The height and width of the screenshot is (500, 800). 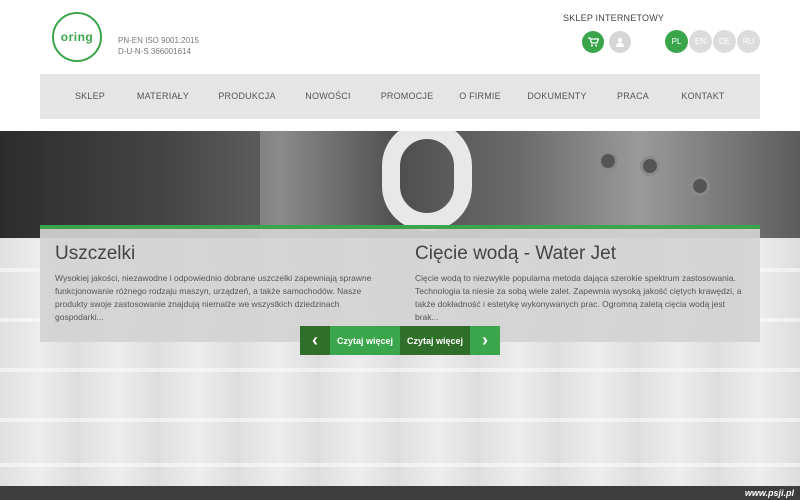 What do you see at coordinates (633, 96) in the screenshot?
I see `nav-item-praca: PRACA` at bounding box center [633, 96].